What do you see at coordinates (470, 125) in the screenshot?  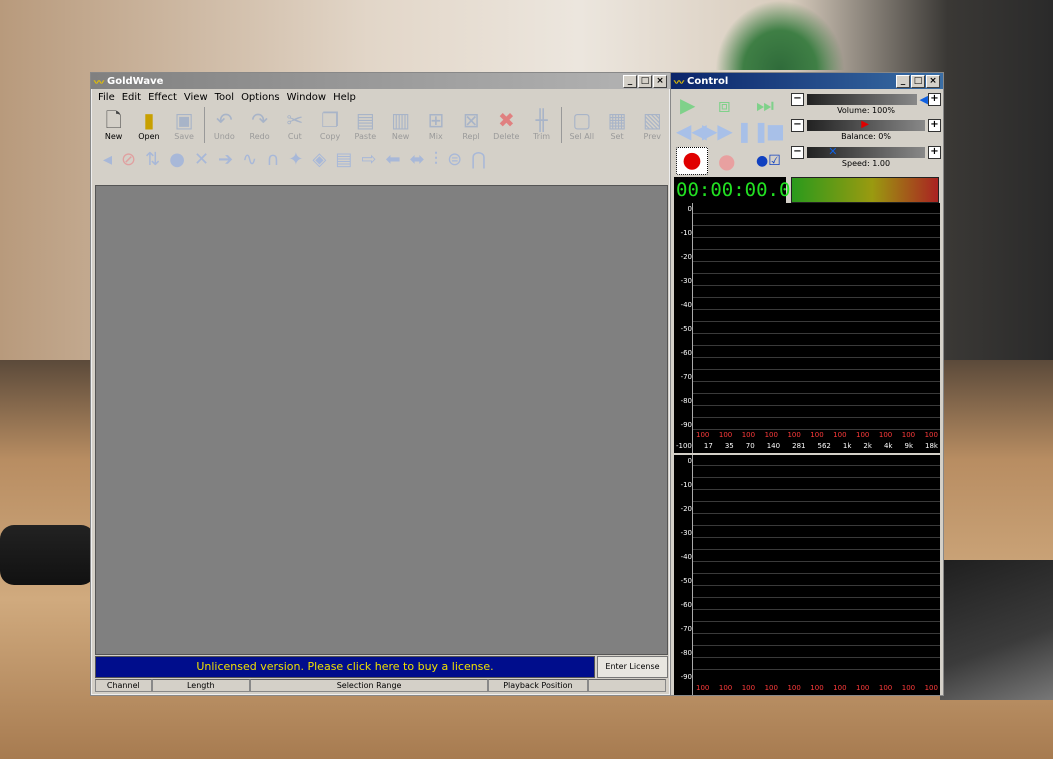 I see `replace-button: ⊠ Repl` at bounding box center [470, 125].